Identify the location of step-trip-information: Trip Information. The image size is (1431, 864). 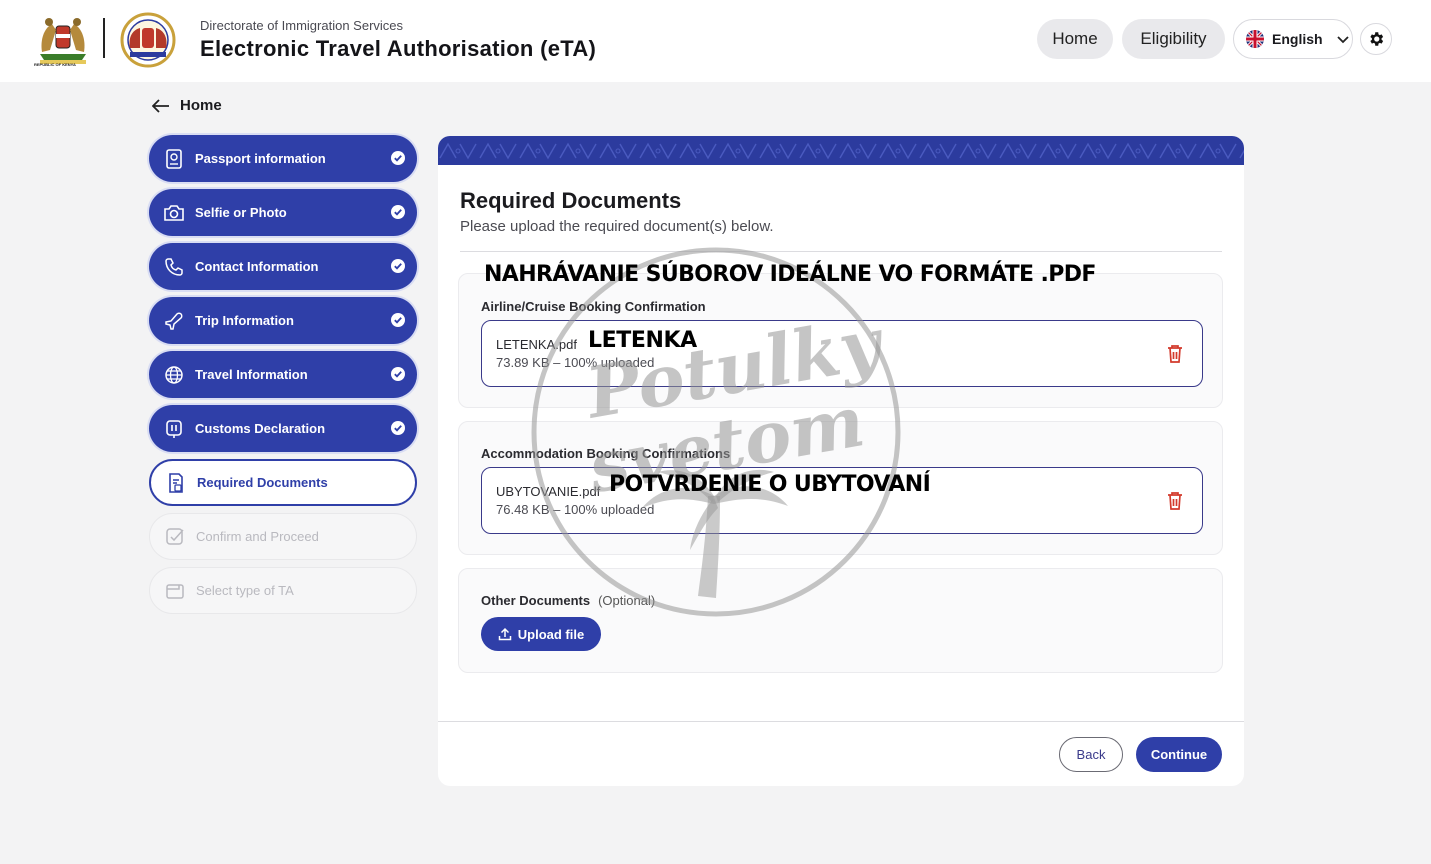
(283, 320).